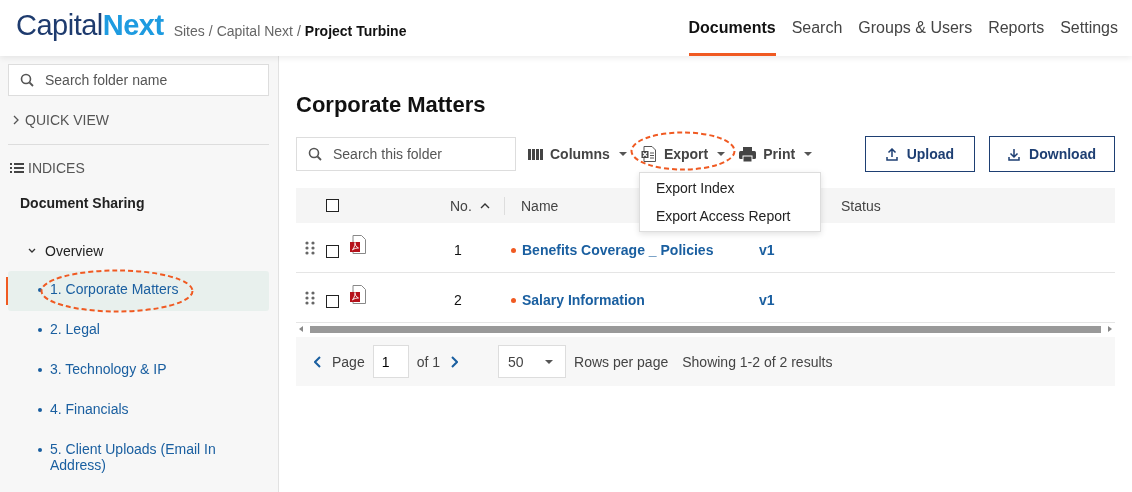 This screenshot has width=1132, height=492. What do you see at coordinates (458, 250) in the screenshot?
I see `table-cell-text: 1` at bounding box center [458, 250].